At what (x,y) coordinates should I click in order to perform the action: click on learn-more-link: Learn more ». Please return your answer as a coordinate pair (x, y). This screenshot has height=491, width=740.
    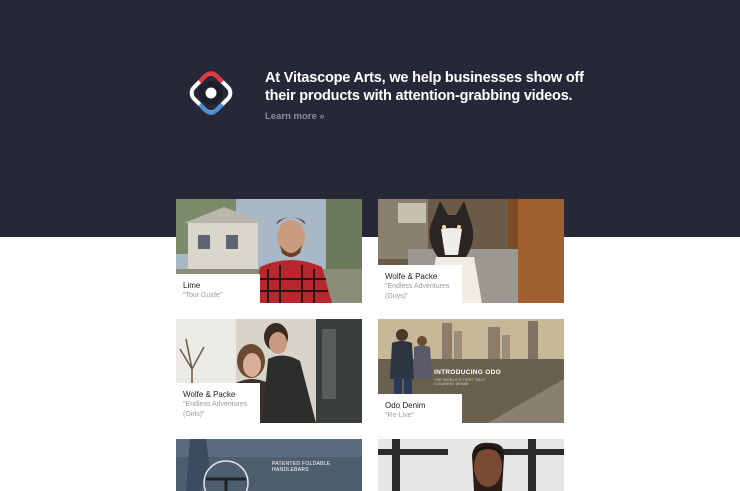
    Looking at the image, I should click on (295, 116).